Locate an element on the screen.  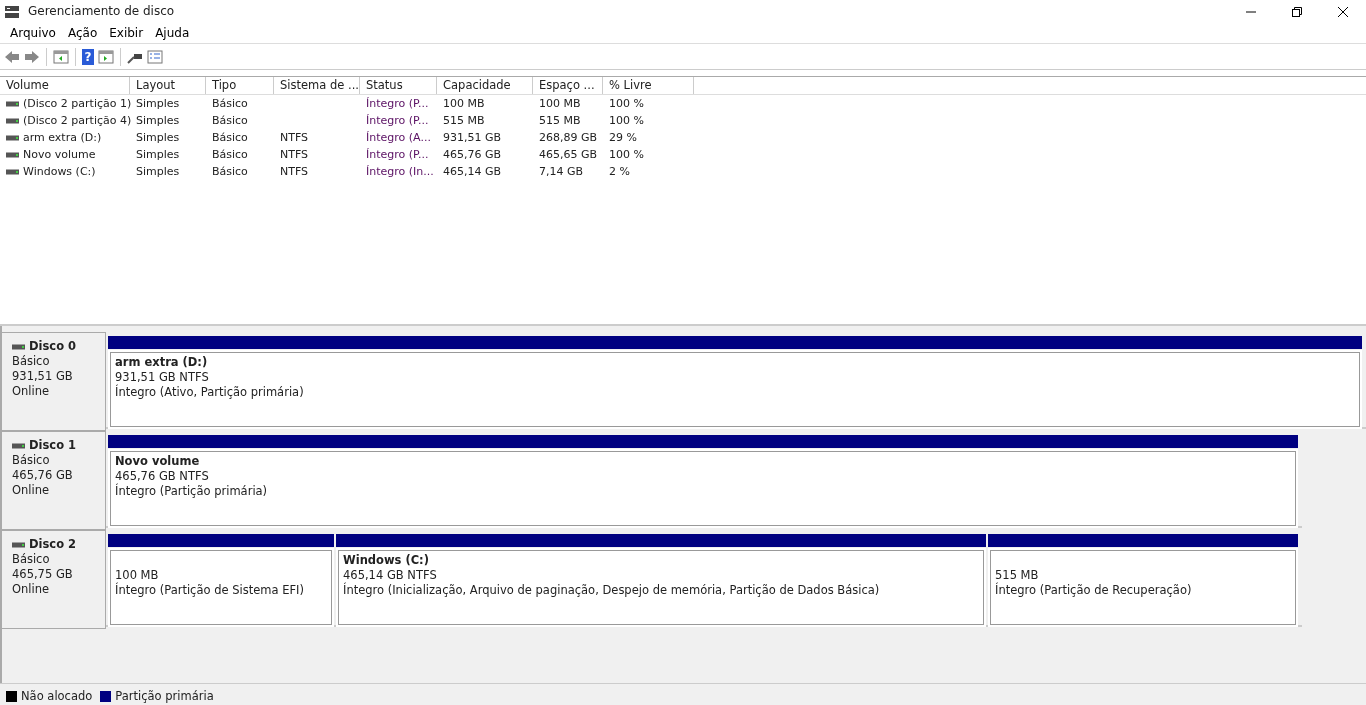
volume-name: Windows (C:) is located at coordinates (59, 171).